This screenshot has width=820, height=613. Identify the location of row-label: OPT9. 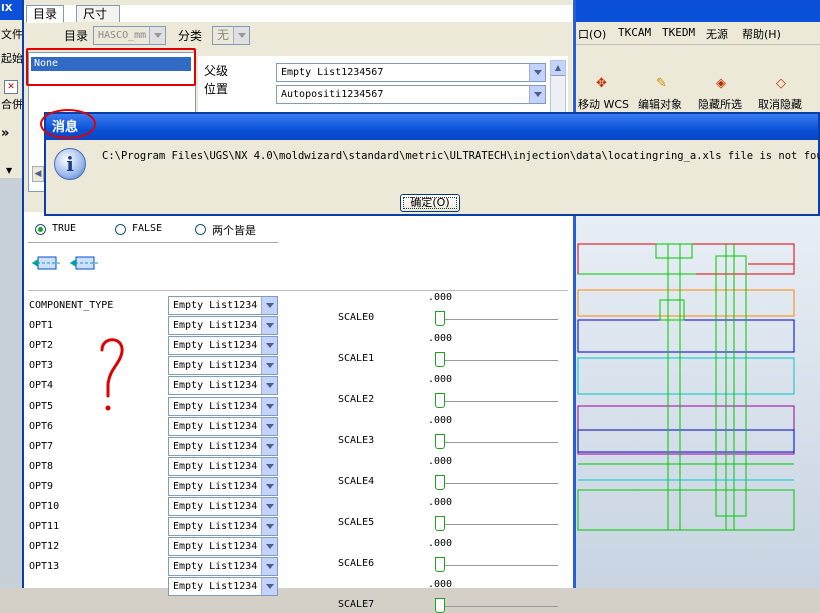
(41, 486).